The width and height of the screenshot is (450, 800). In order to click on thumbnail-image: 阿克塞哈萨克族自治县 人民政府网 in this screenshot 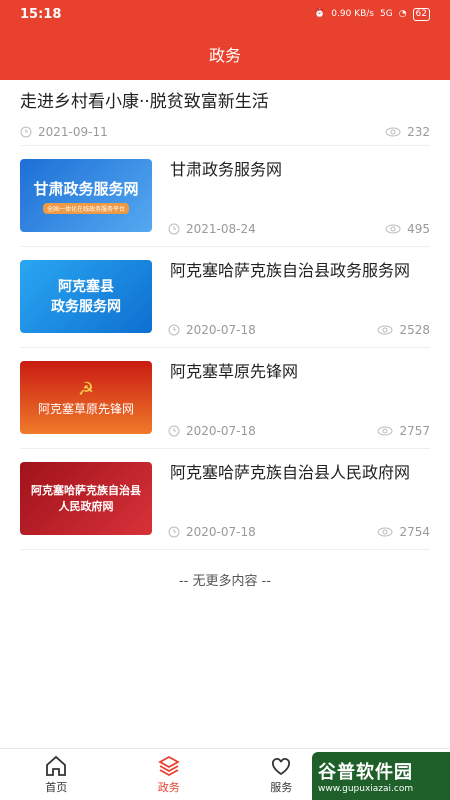, I will do `click(86, 498)`.